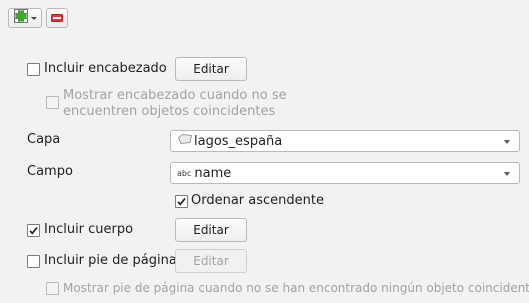 The image size is (529, 303). I want to click on edit-header-button: Editar, so click(211, 69).